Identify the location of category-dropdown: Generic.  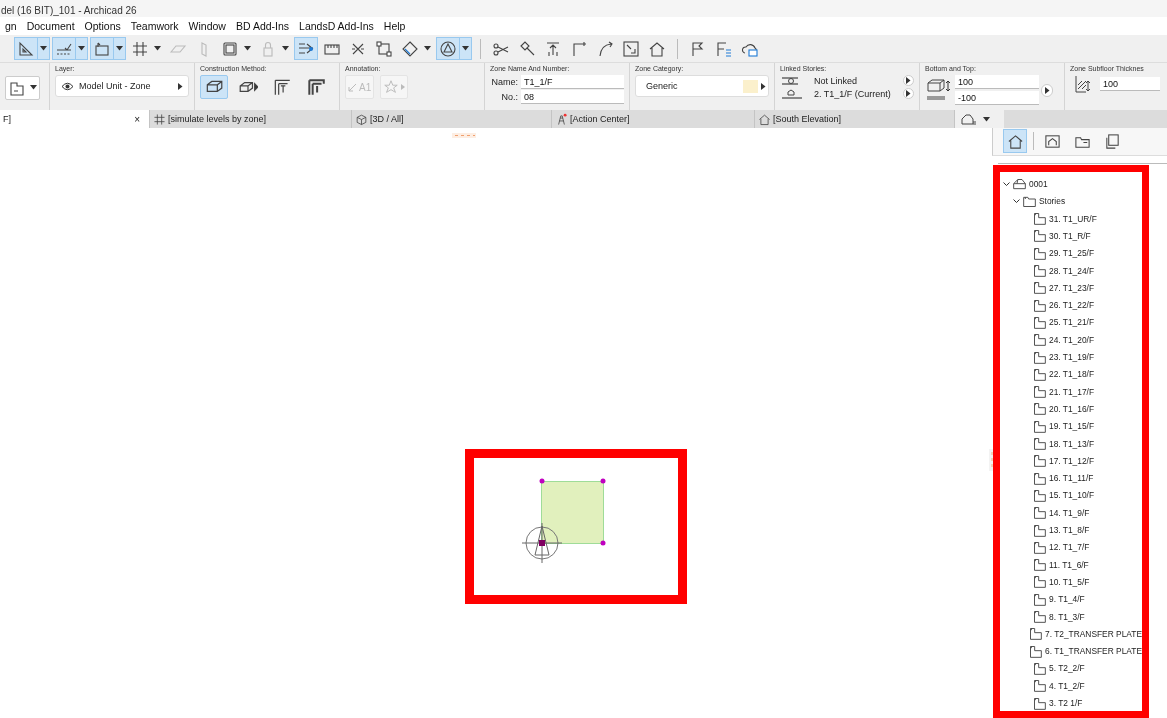
(702, 86).